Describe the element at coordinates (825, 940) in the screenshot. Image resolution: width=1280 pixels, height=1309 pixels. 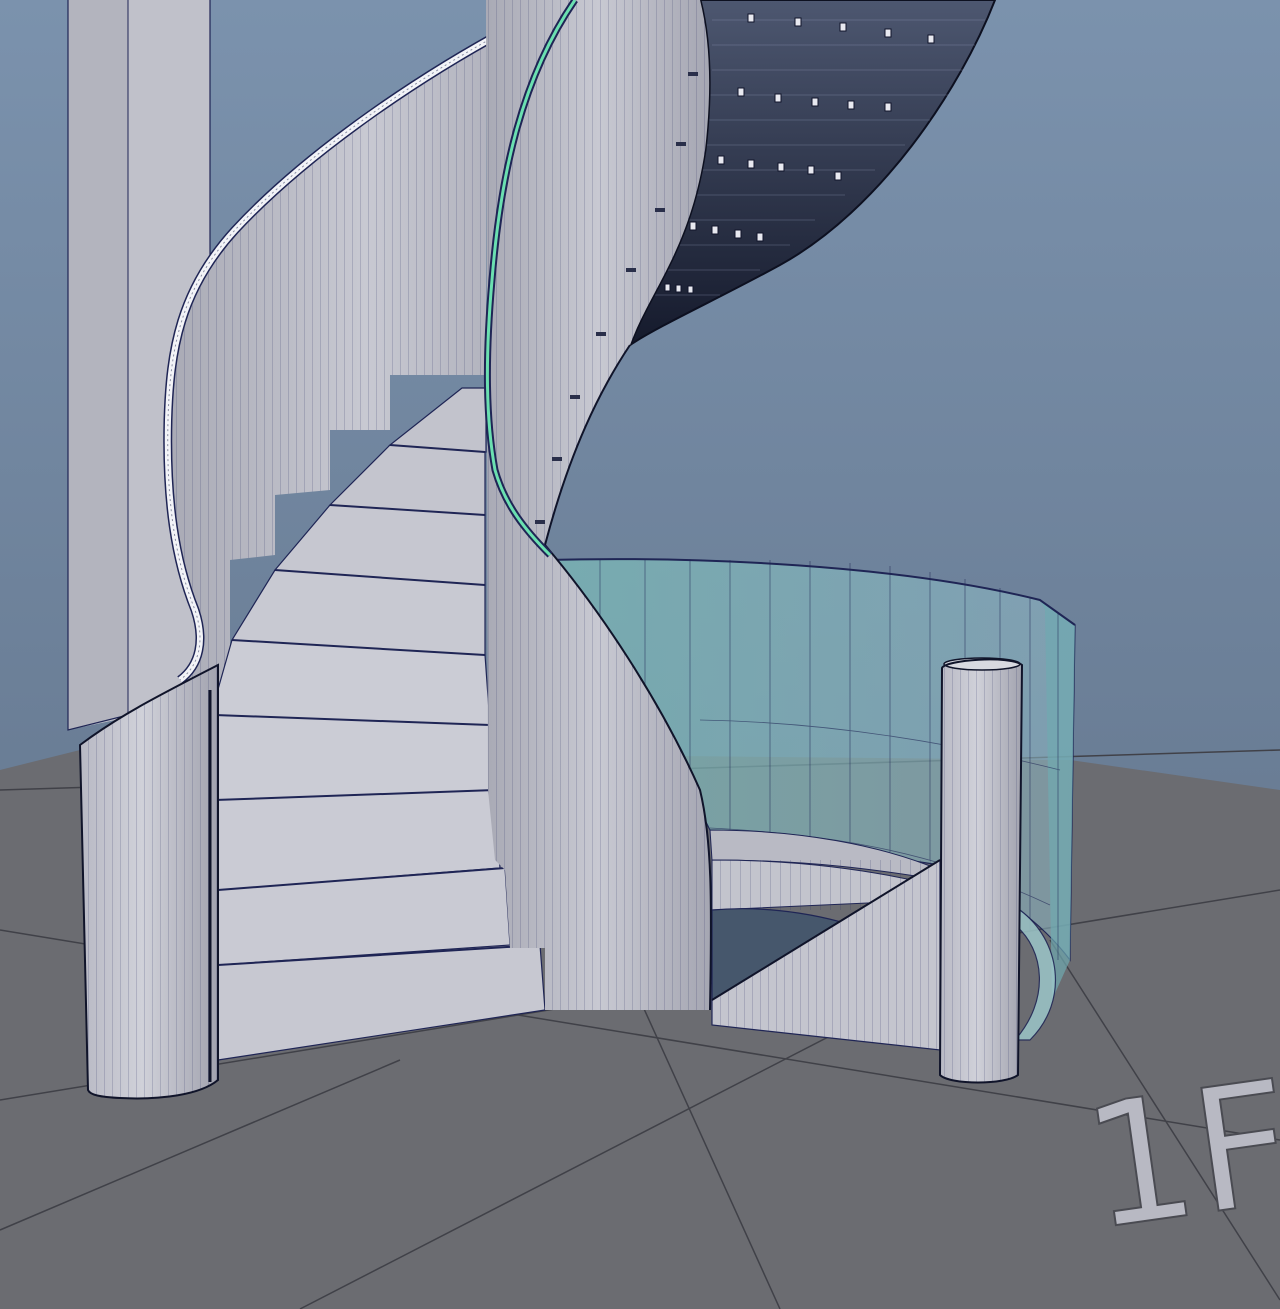
I see `stairwell-opening` at that location.